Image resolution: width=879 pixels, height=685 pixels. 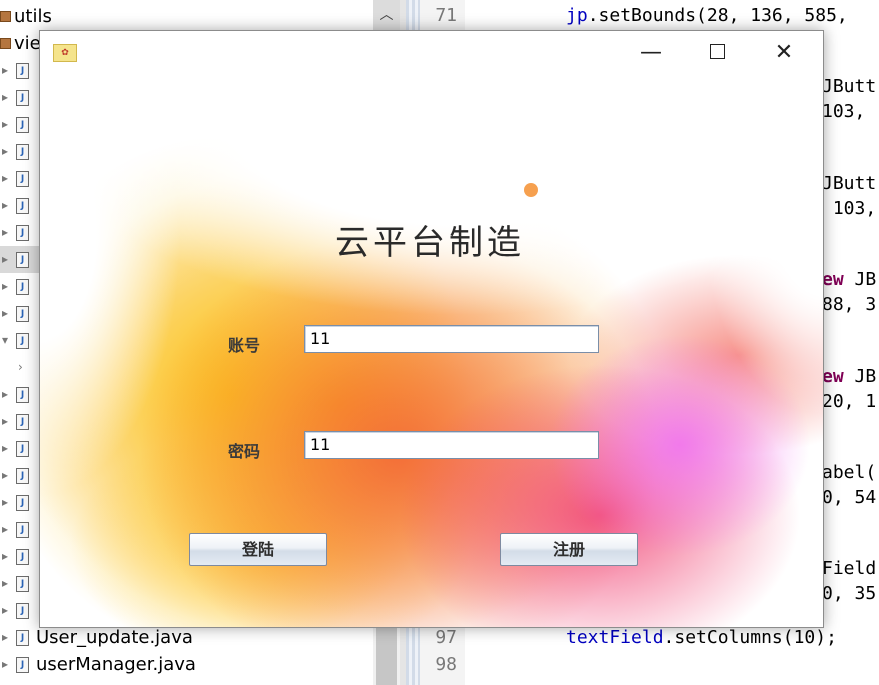 What do you see at coordinates (65, 53) in the screenshot?
I see `app-icon: ✿` at bounding box center [65, 53].